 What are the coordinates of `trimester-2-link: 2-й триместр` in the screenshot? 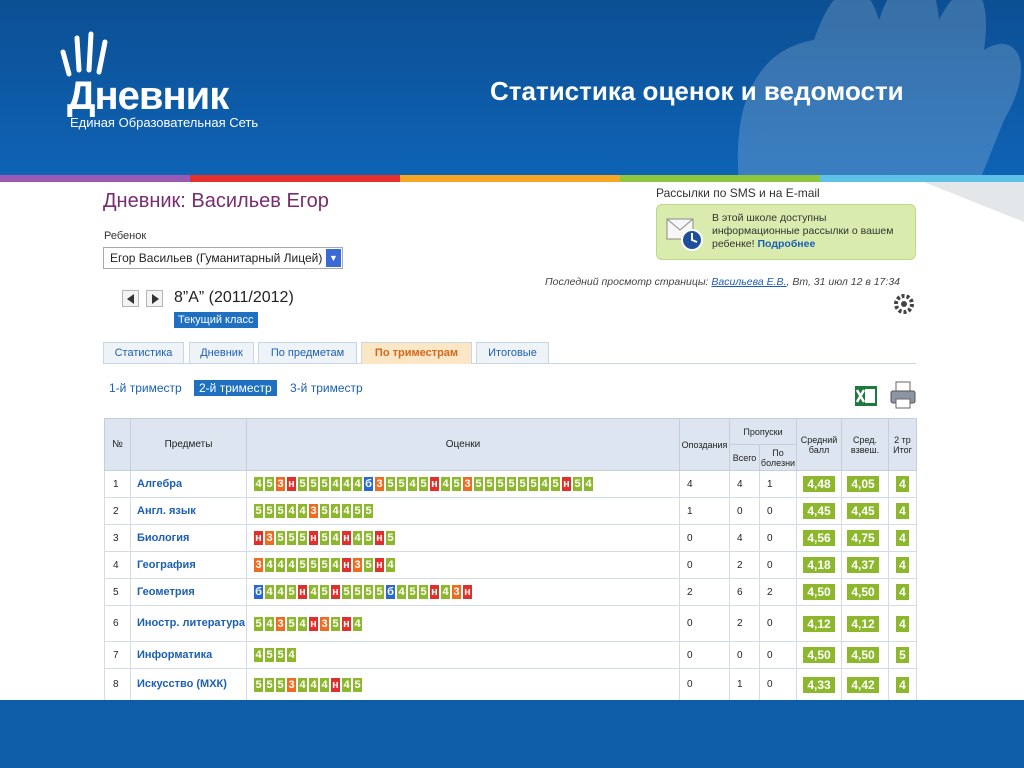 It's located at (235, 388).